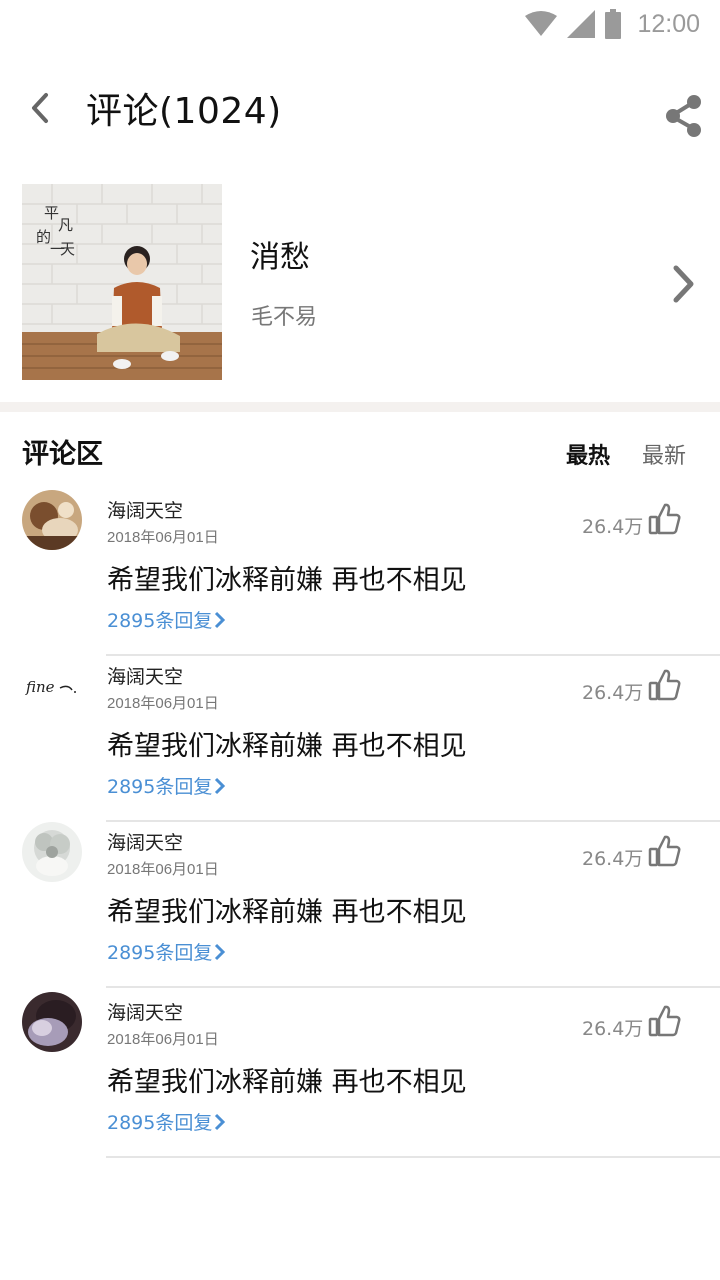 The width and height of the screenshot is (720, 1280). Describe the element at coordinates (40, 687) in the screenshot. I see `avatar-signature-text: fine` at that location.